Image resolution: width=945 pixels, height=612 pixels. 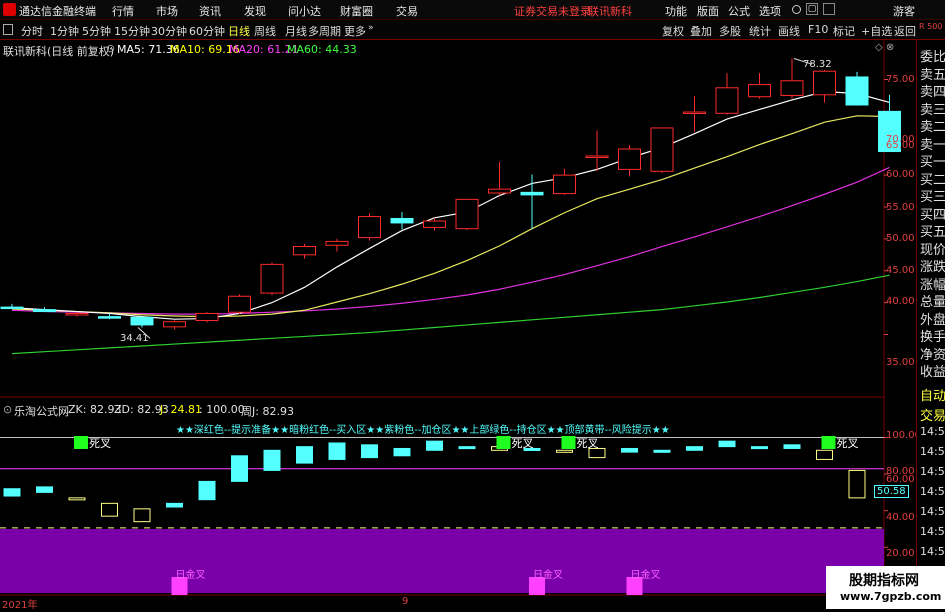 What do you see at coordinates (32, 31) in the screenshot?
I see `tab-period-intraday: 分时` at bounding box center [32, 31].